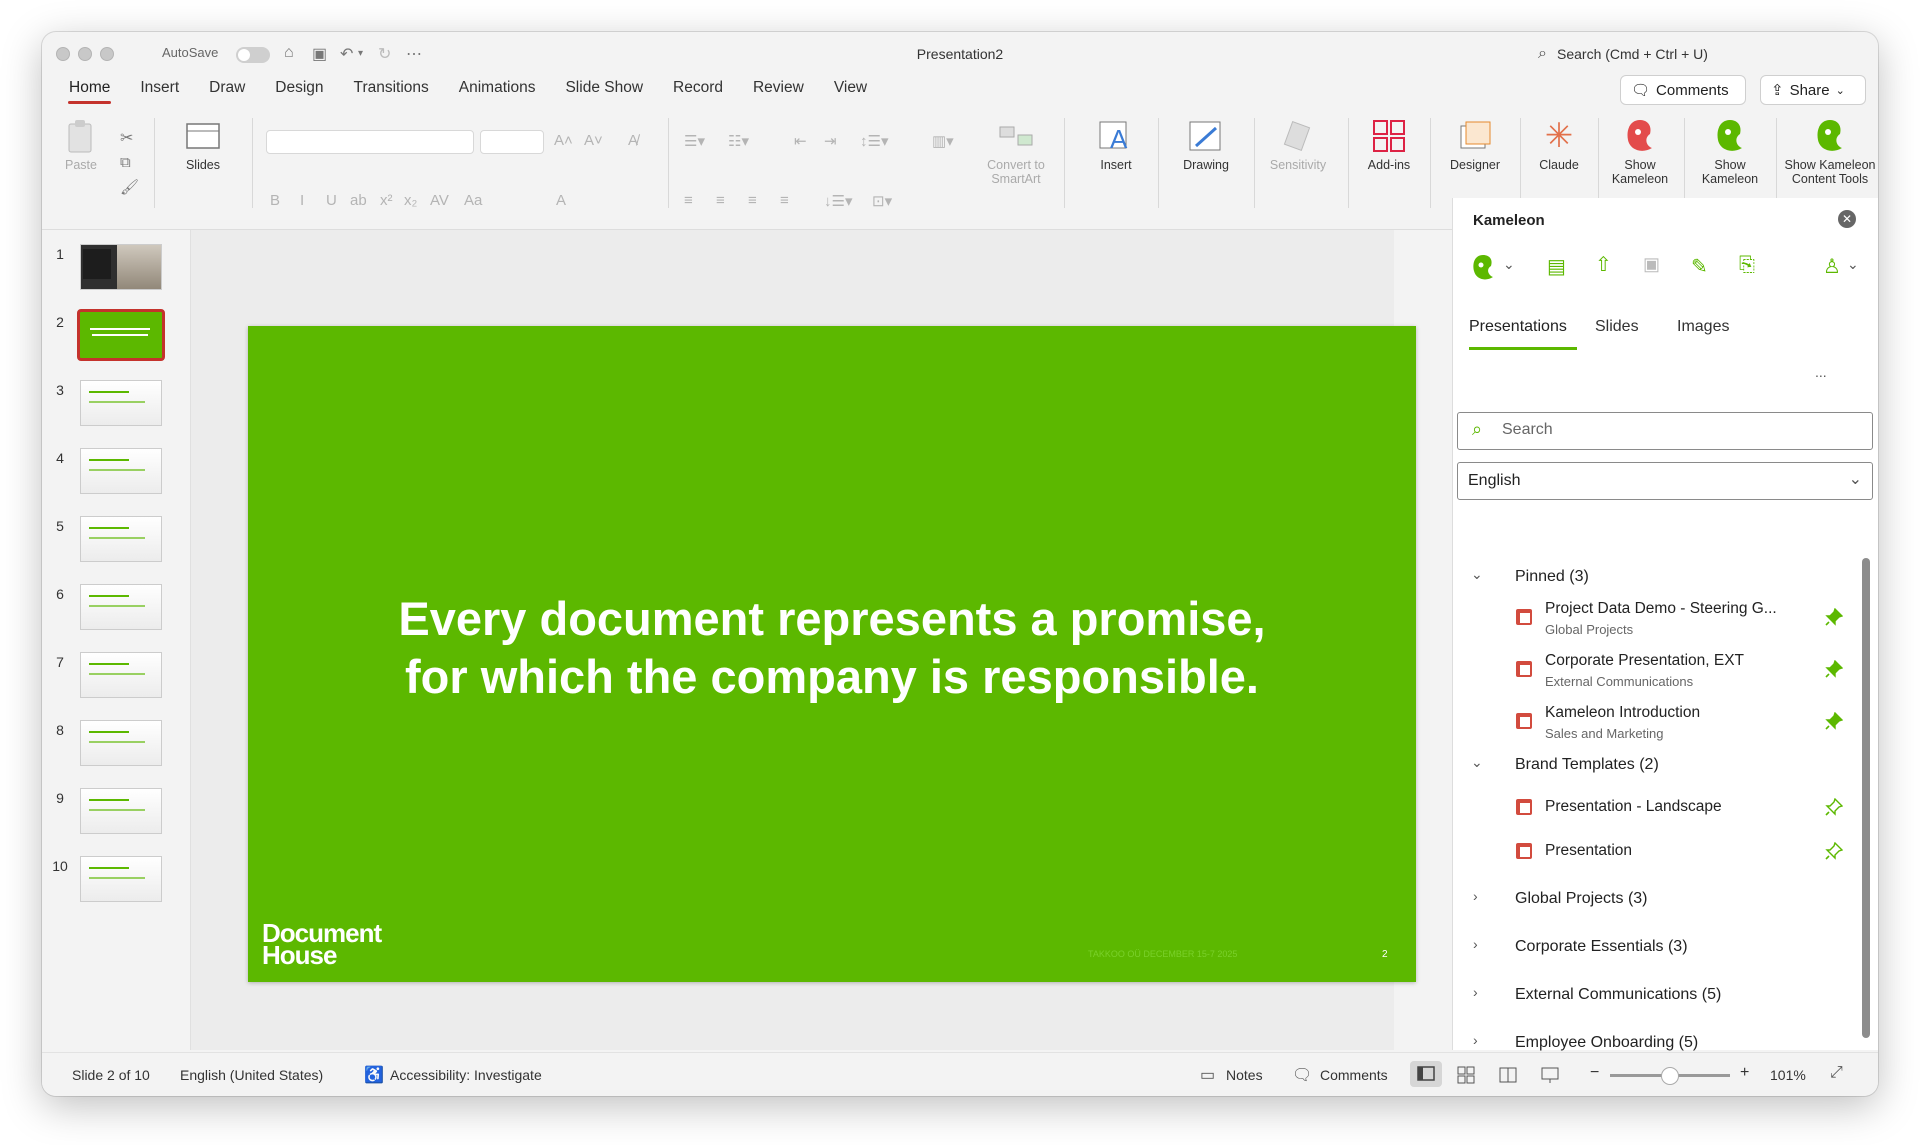 The width and height of the screenshot is (1920, 1145). Describe the element at coordinates (1354, 1075) in the screenshot. I see `comments-status-button: Comments` at that location.